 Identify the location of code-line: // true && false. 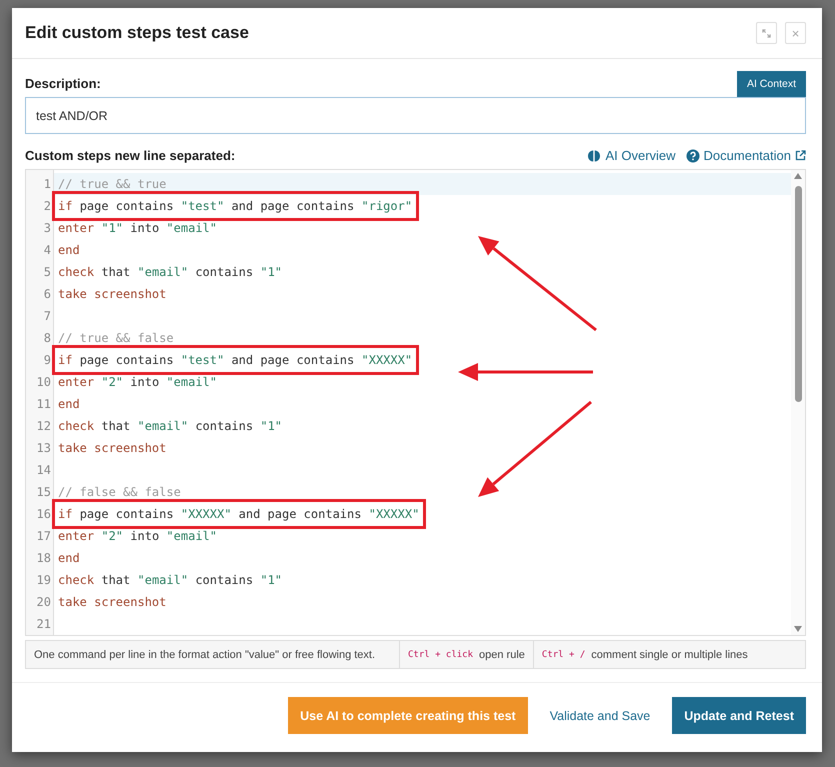
(116, 338).